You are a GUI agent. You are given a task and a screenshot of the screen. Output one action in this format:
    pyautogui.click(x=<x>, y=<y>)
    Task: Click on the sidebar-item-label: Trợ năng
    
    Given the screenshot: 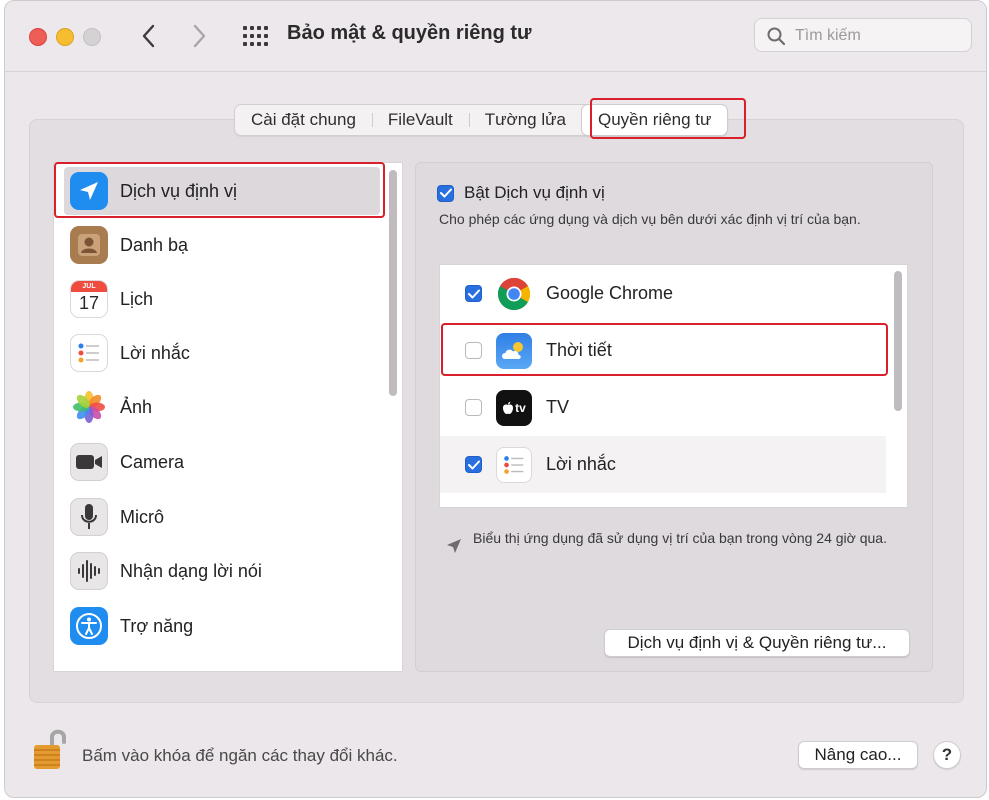 What is the action you would take?
    pyautogui.click(x=157, y=625)
    